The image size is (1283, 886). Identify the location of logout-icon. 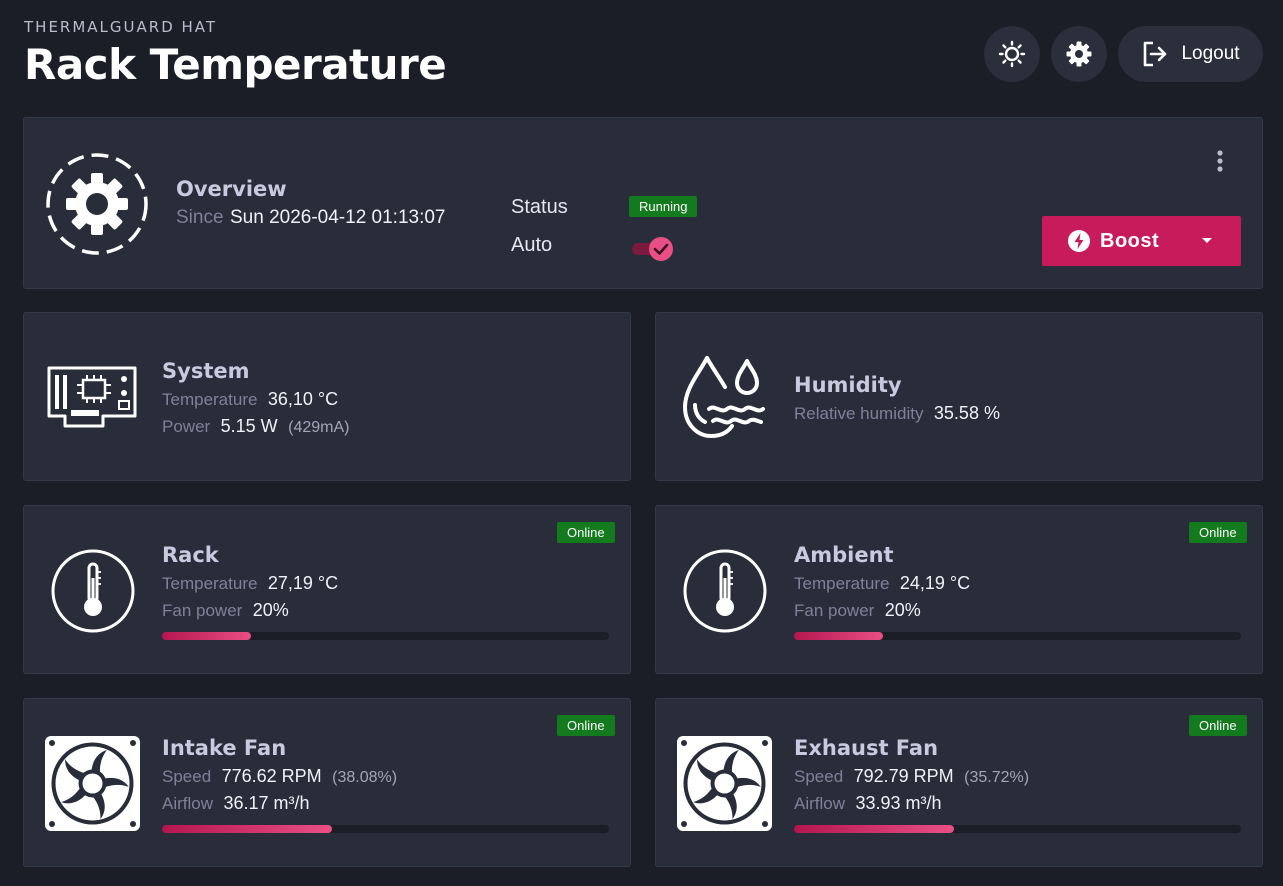
(1155, 54).